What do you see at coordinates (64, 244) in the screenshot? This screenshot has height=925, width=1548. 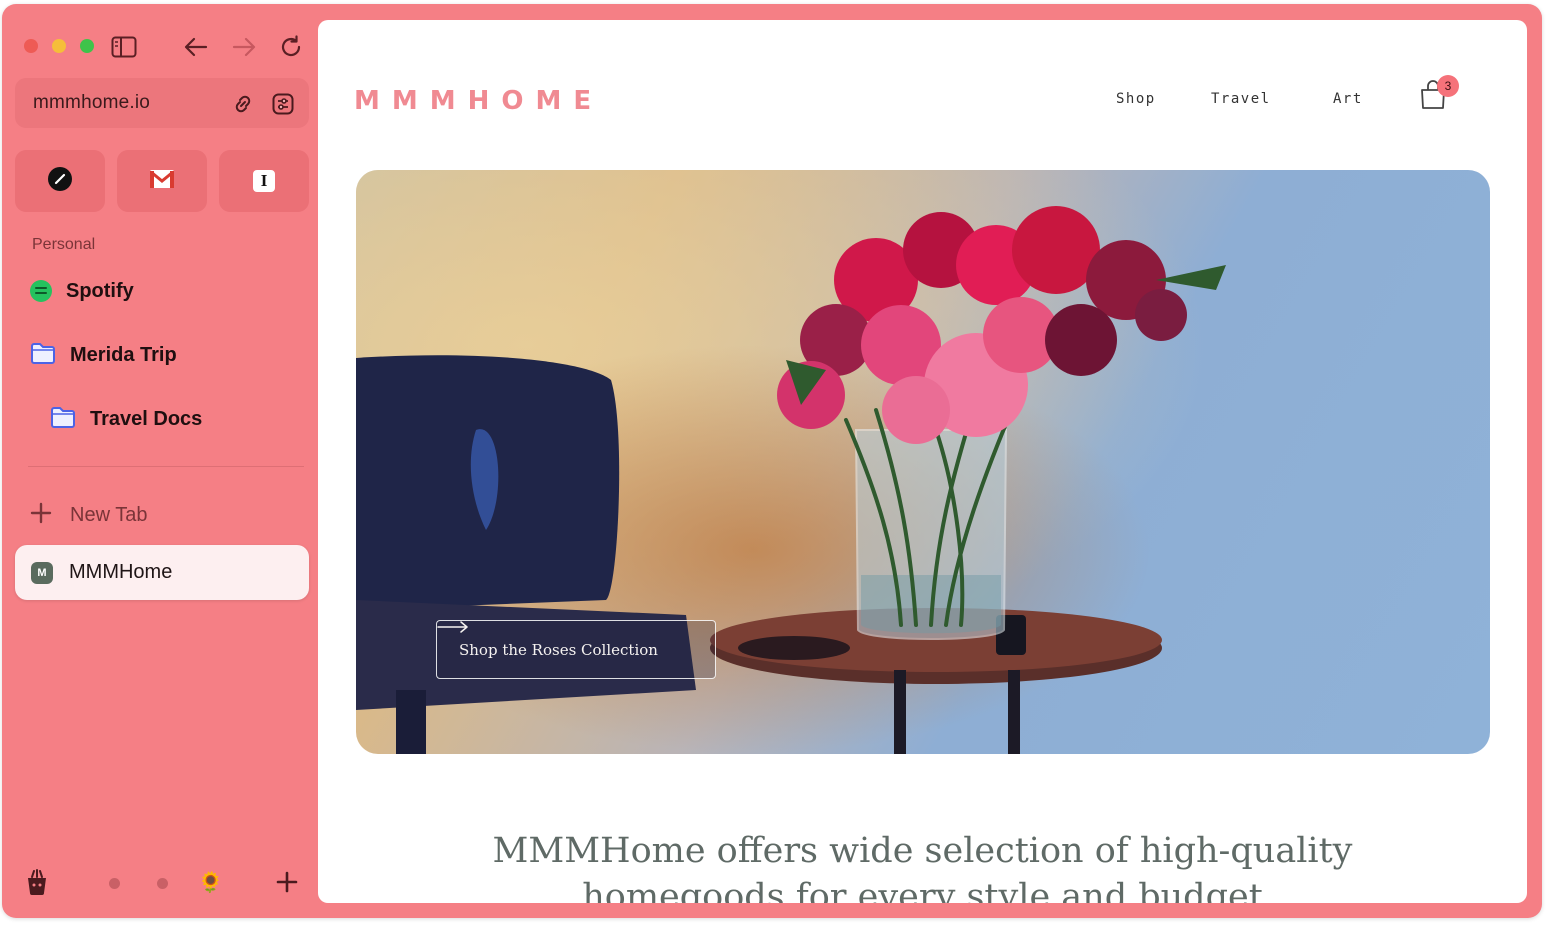 I see `section-label-personal: Personal` at bounding box center [64, 244].